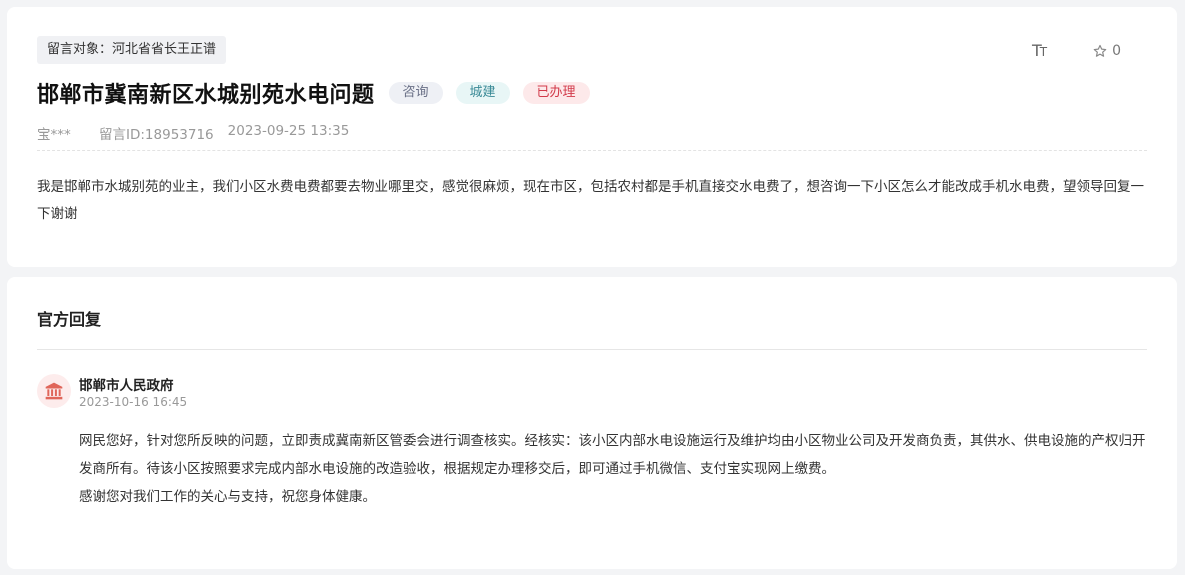 This screenshot has height=575, width=1185. I want to click on reply-datetime: 2023-10-16 16:45, so click(133, 402).